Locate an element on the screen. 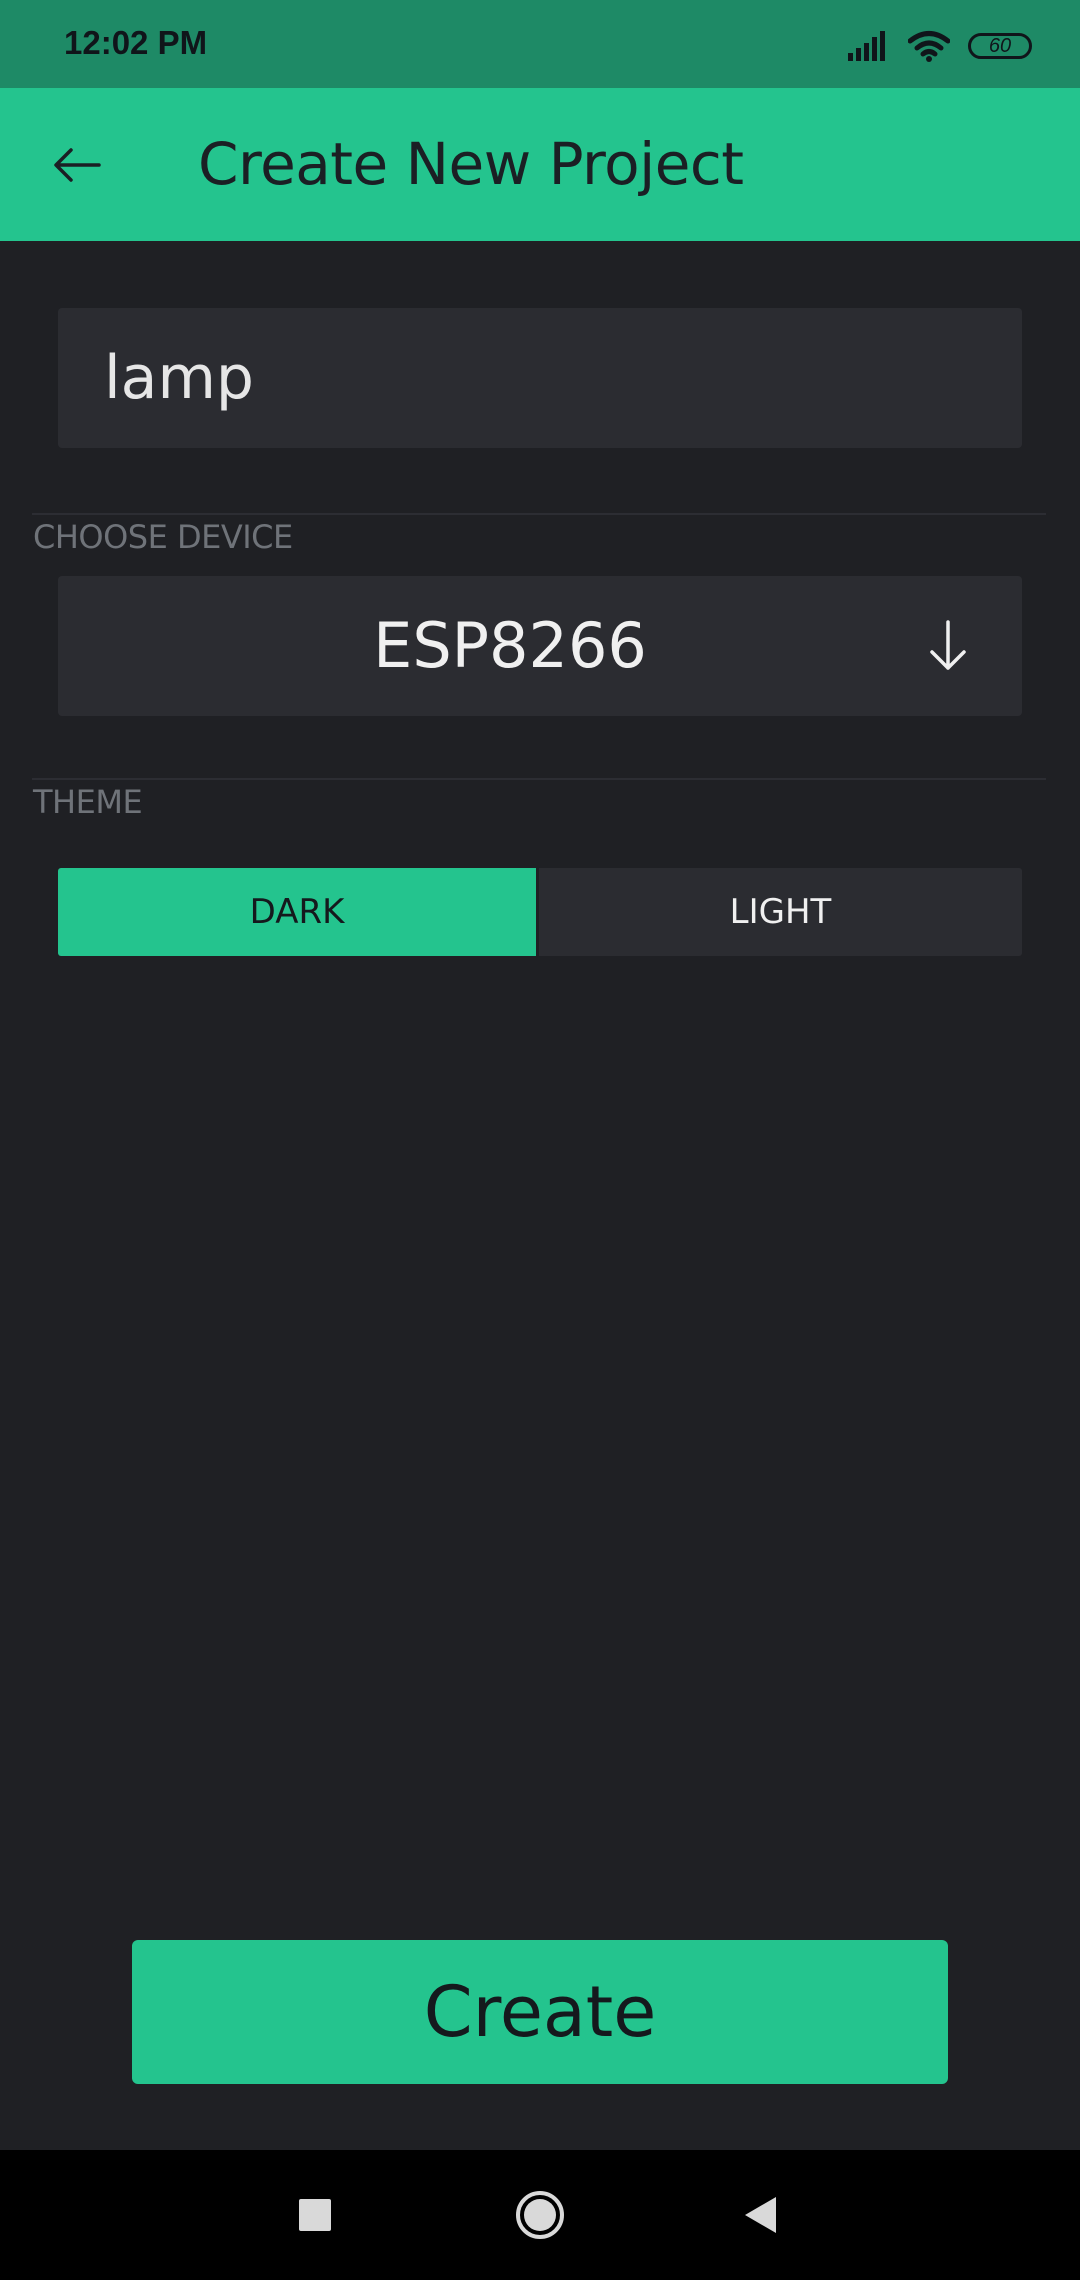 The width and height of the screenshot is (1080, 2280). project-name-input is located at coordinates (540, 378).